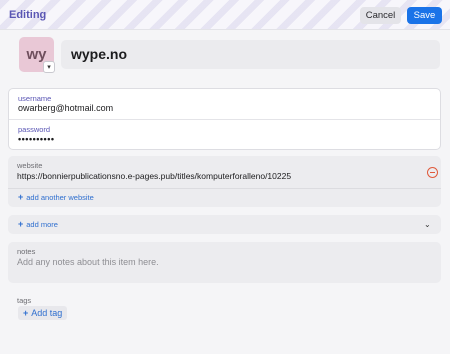 The height and width of the screenshot is (354, 450). I want to click on avatar-dropdown-button: ▾, so click(49, 67).